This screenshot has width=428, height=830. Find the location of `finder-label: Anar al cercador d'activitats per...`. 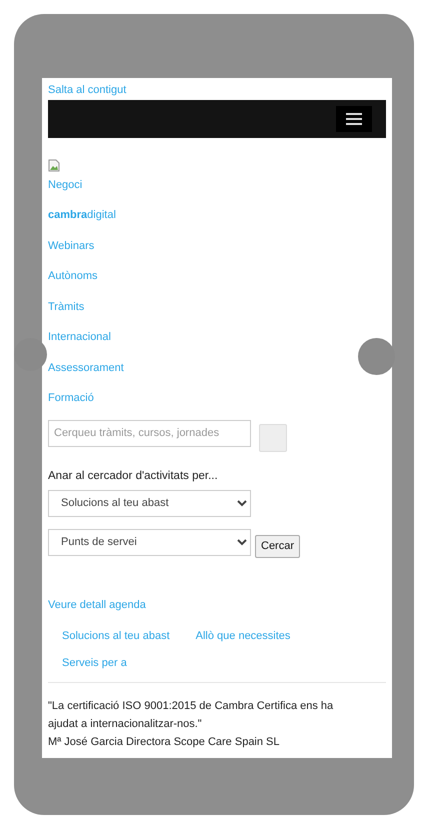

finder-label: Anar al cercador d'activitats per... is located at coordinates (133, 476).